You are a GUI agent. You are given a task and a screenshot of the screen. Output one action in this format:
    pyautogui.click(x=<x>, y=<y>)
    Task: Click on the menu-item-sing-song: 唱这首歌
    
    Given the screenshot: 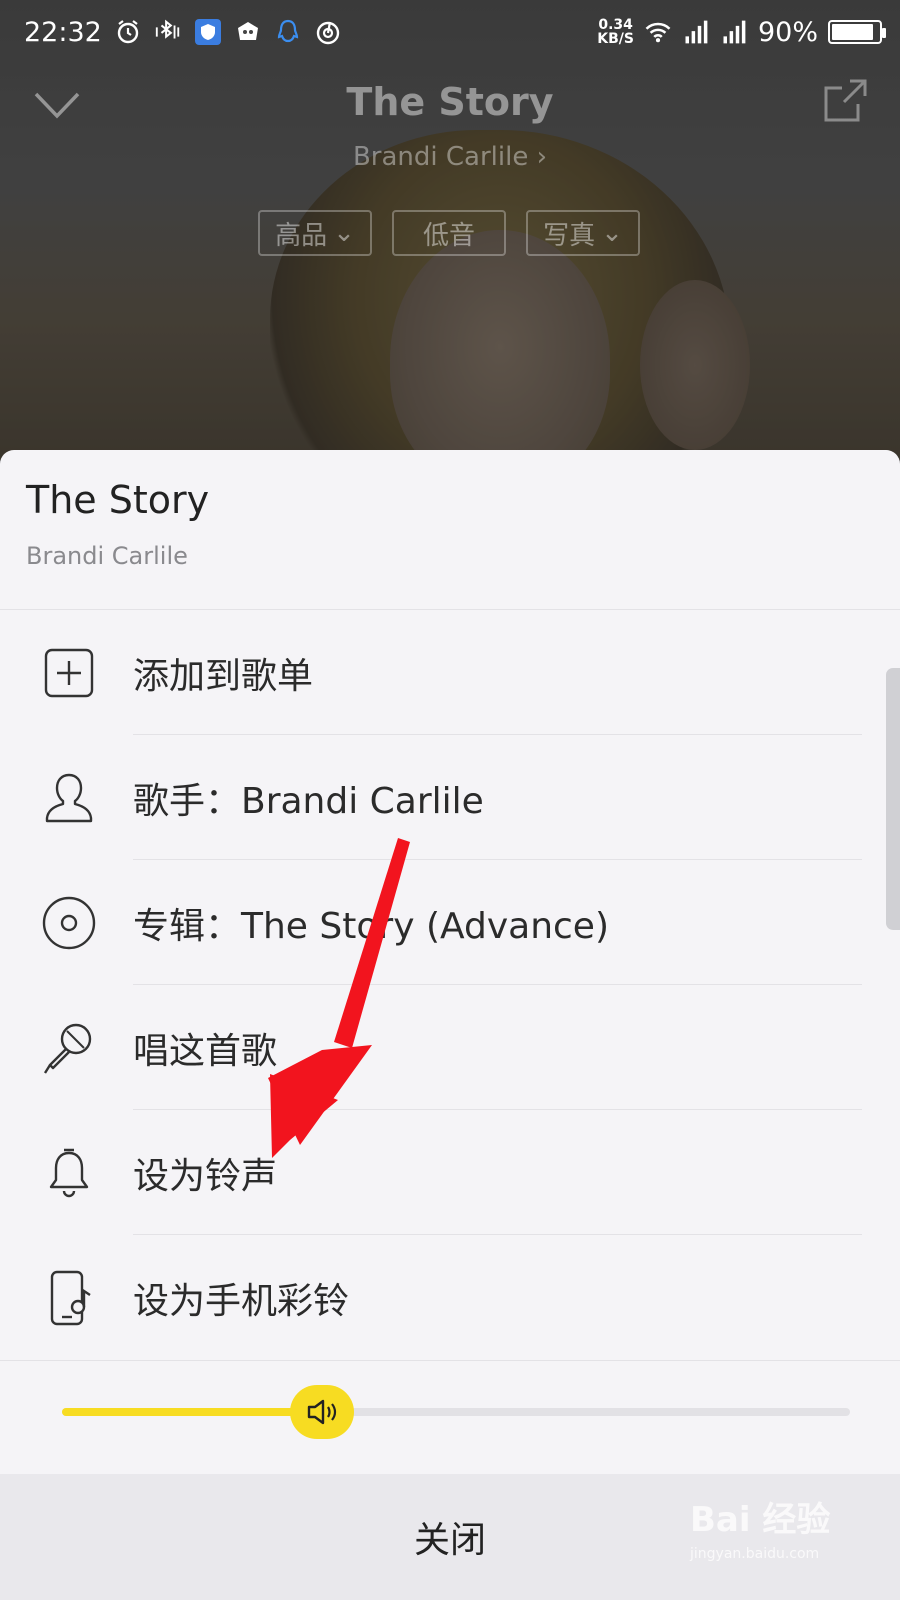 What is the action you would take?
    pyautogui.click(x=450, y=1047)
    